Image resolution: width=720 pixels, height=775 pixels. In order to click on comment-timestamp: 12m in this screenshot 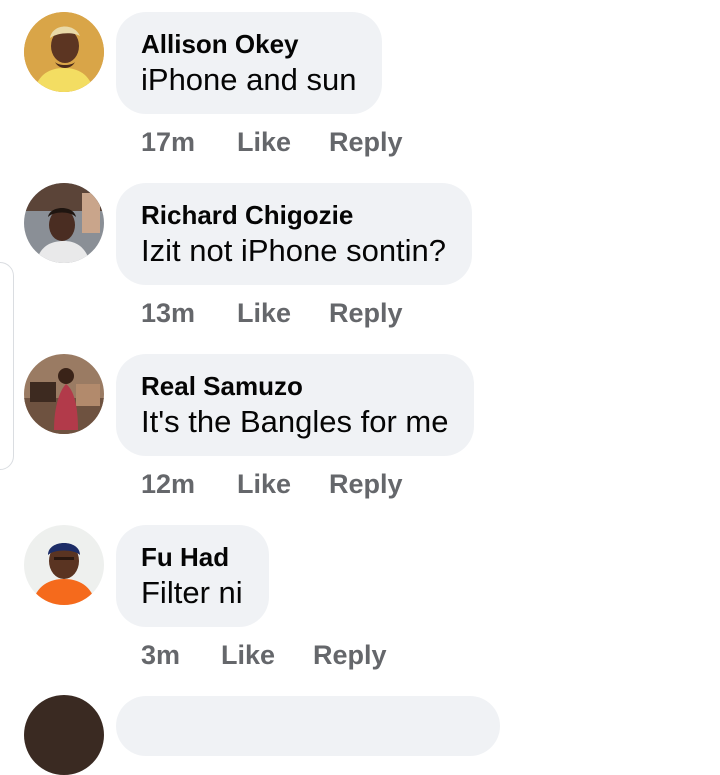, I will do `click(168, 484)`.